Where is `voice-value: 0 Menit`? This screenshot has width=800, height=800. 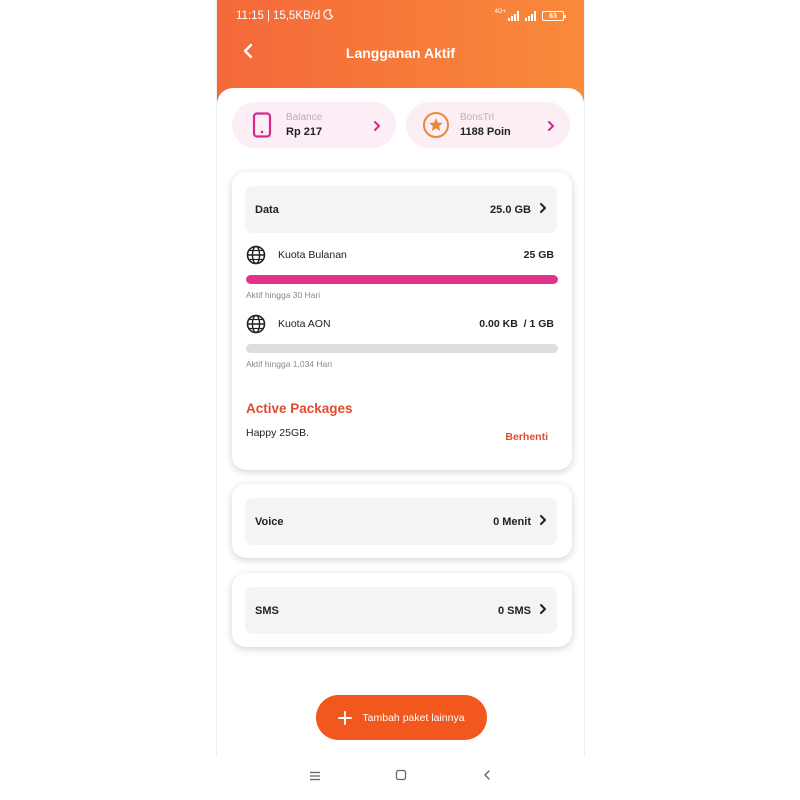 voice-value: 0 Menit is located at coordinates (512, 521).